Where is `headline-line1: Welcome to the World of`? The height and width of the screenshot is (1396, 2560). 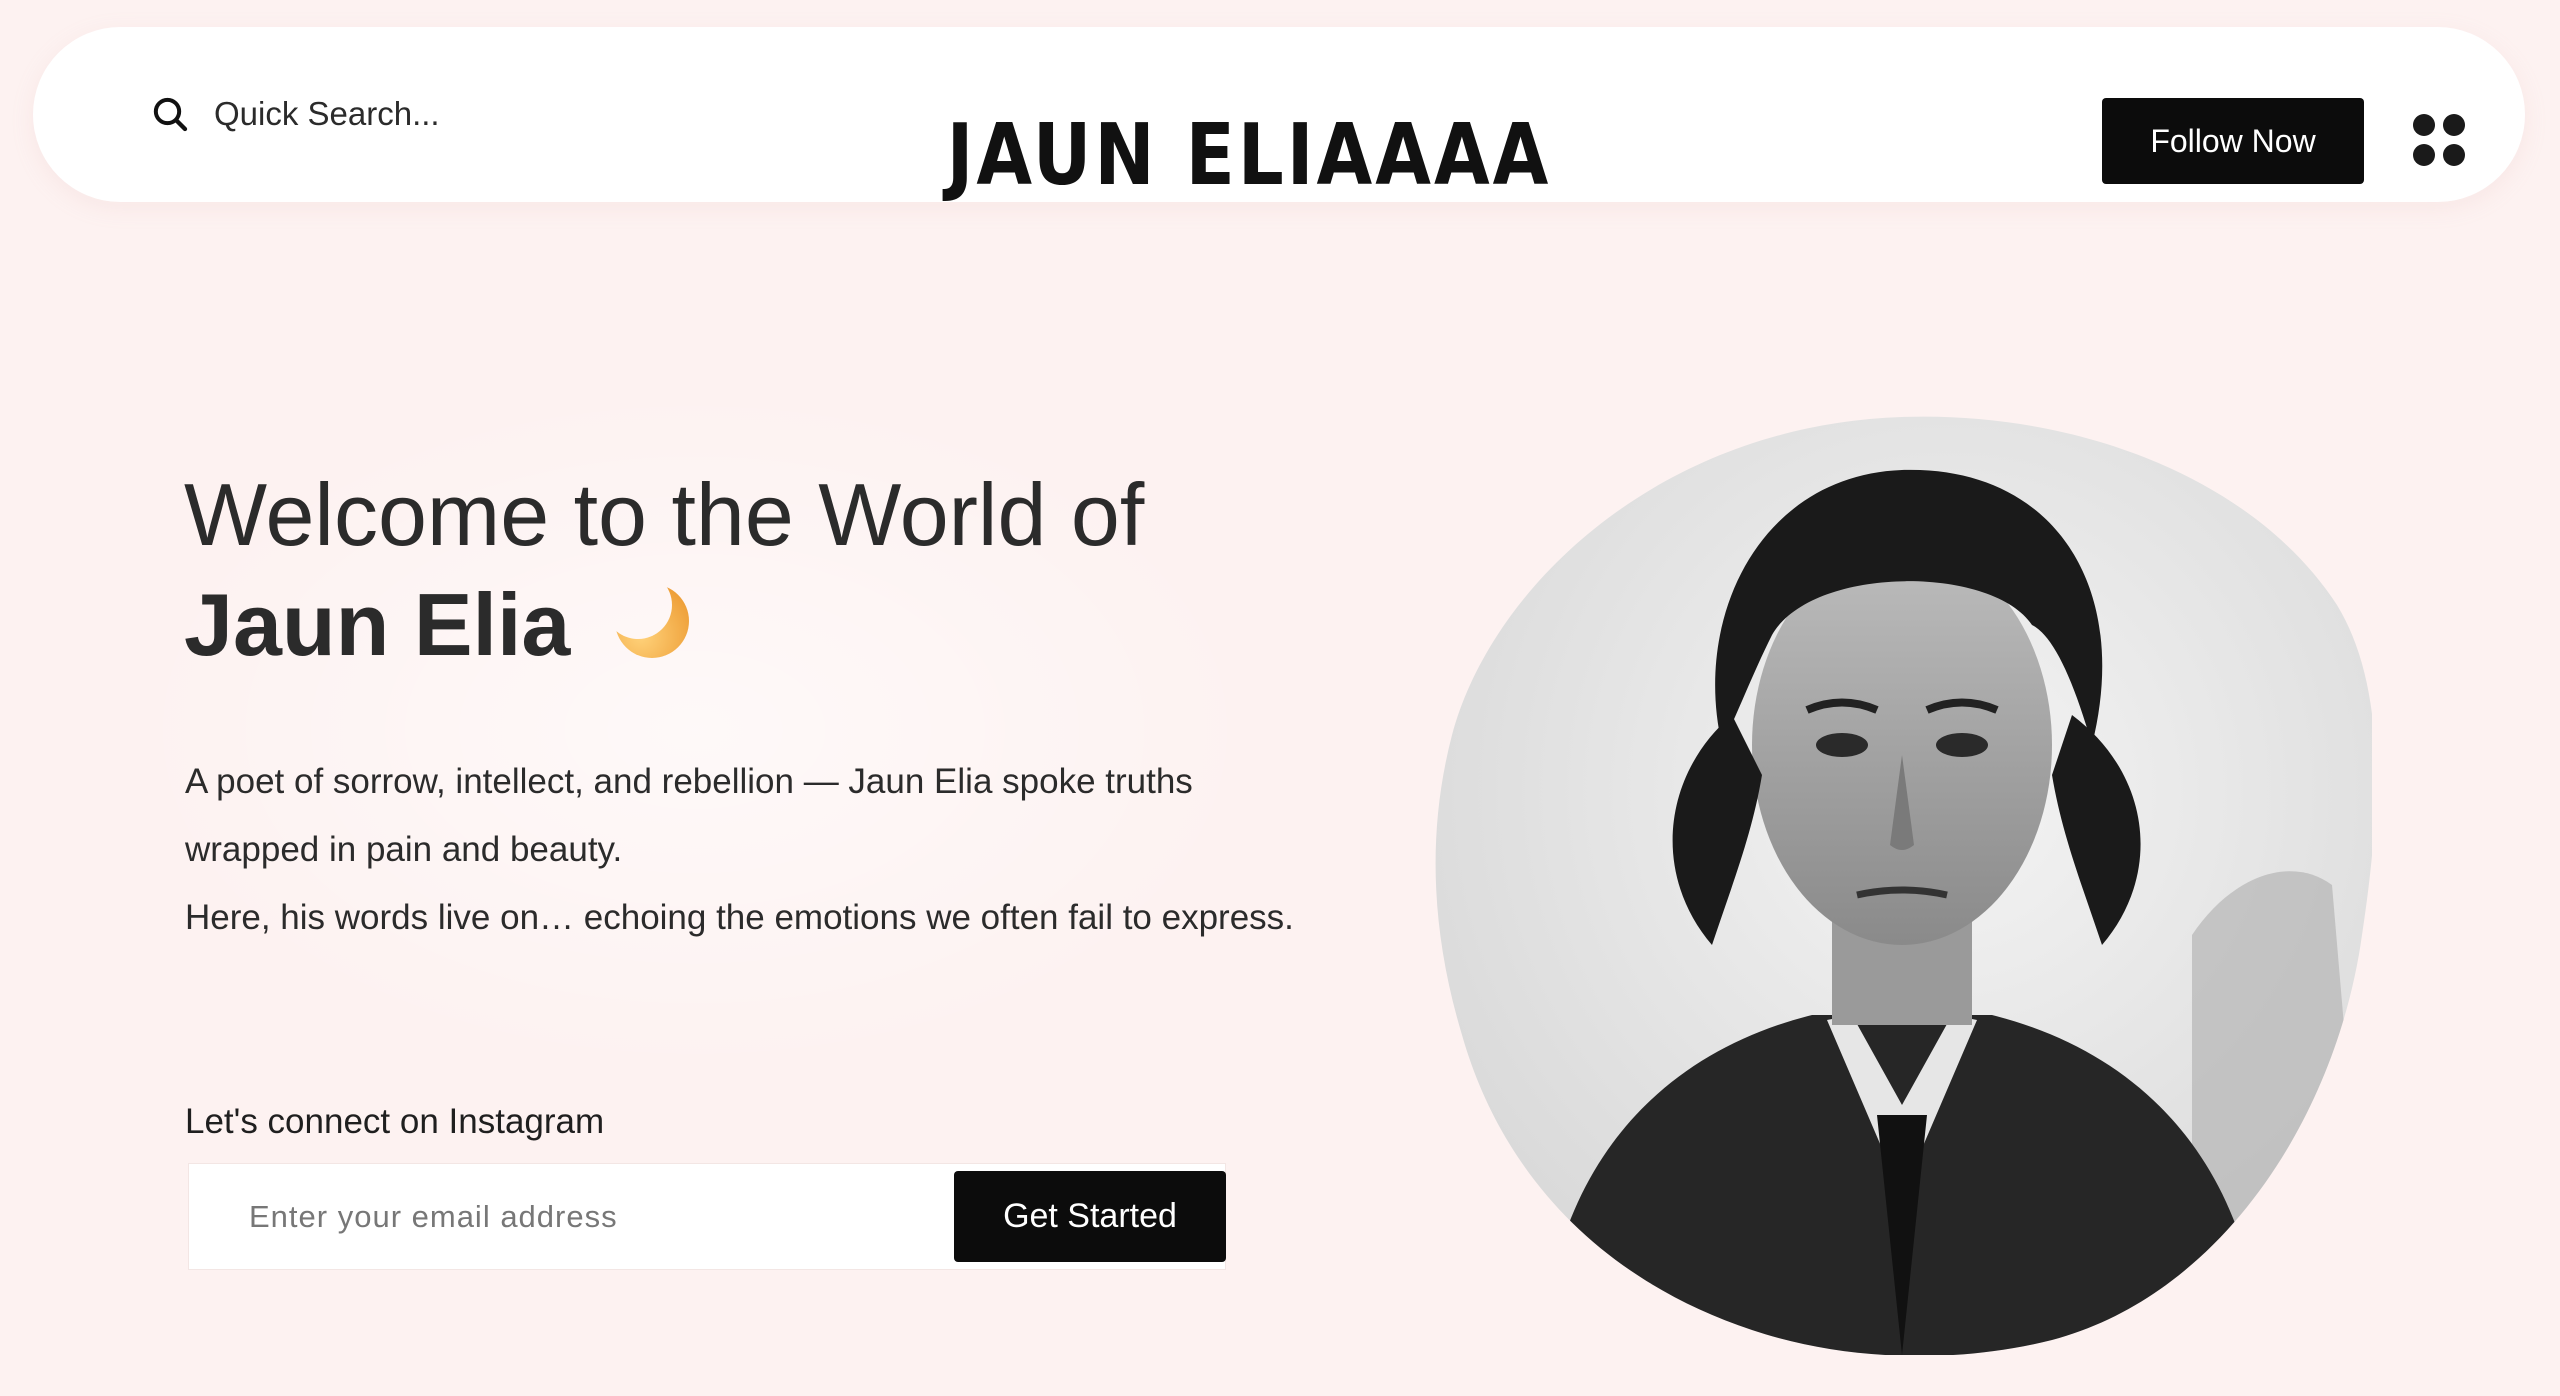 headline-line1: Welcome to the World of is located at coordinates (664, 514).